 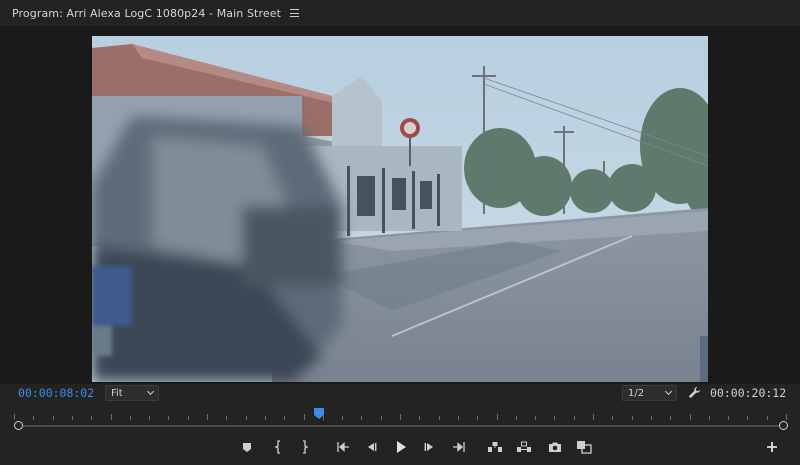 What do you see at coordinates (400, 394) in the screenshot?
I see `viewer-controls-row: 00:00:08:02 Fit 1/2 00:00:20:12` at bounding box center [400, 394].